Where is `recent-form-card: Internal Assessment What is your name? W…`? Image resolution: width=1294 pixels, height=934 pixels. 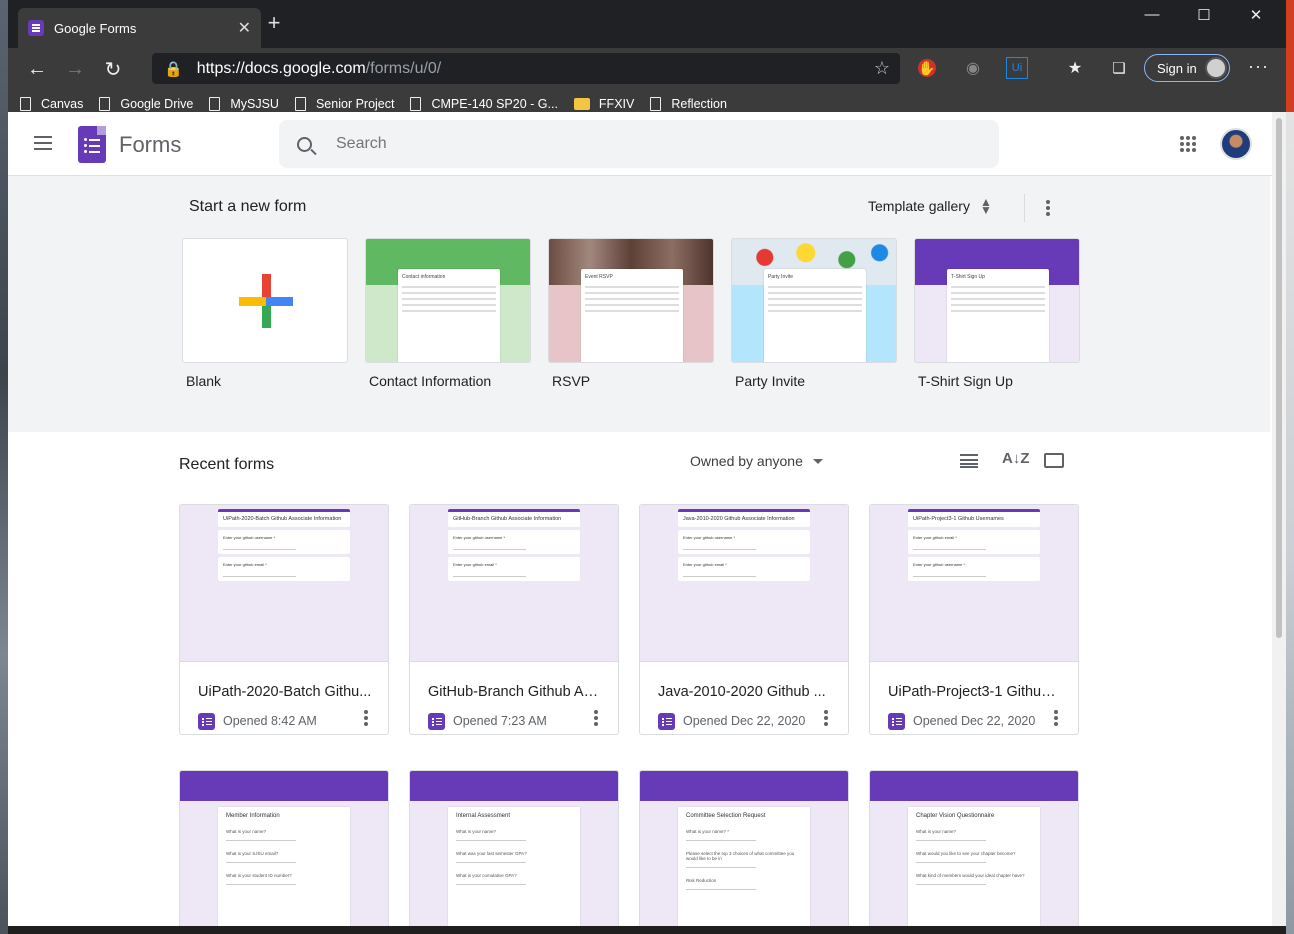 recent-form-card: Internal Assessment What is your name? W… is located at coordinates (514, 848).